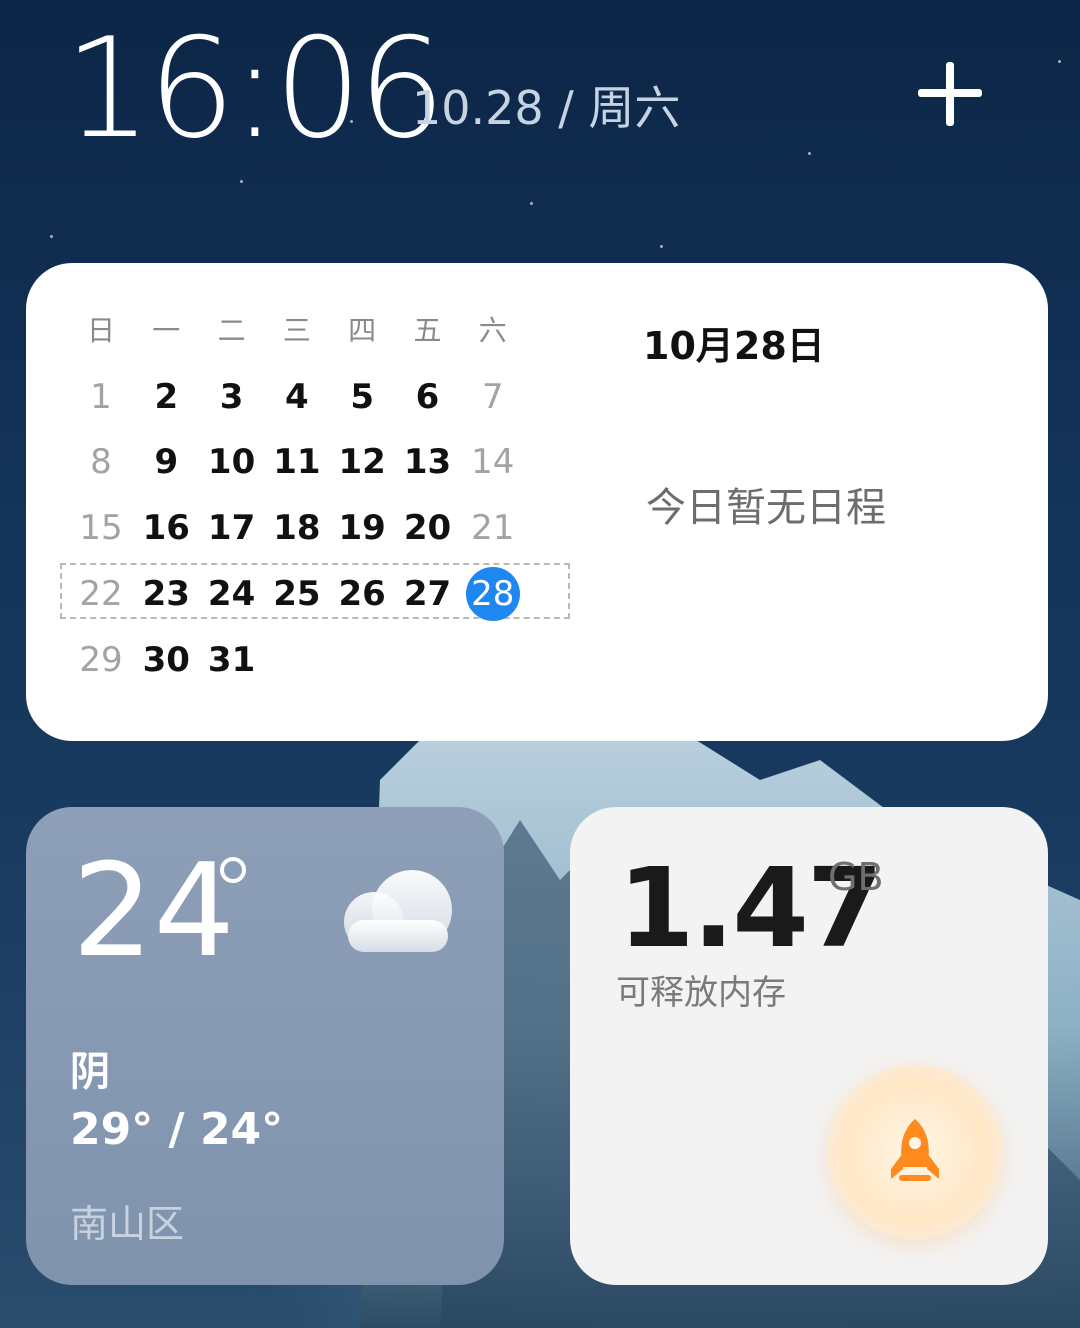 Image resolution: width=1080 pixels, height=1328 pixels. I want to click on calendar-day: 6, so click(428, 397).